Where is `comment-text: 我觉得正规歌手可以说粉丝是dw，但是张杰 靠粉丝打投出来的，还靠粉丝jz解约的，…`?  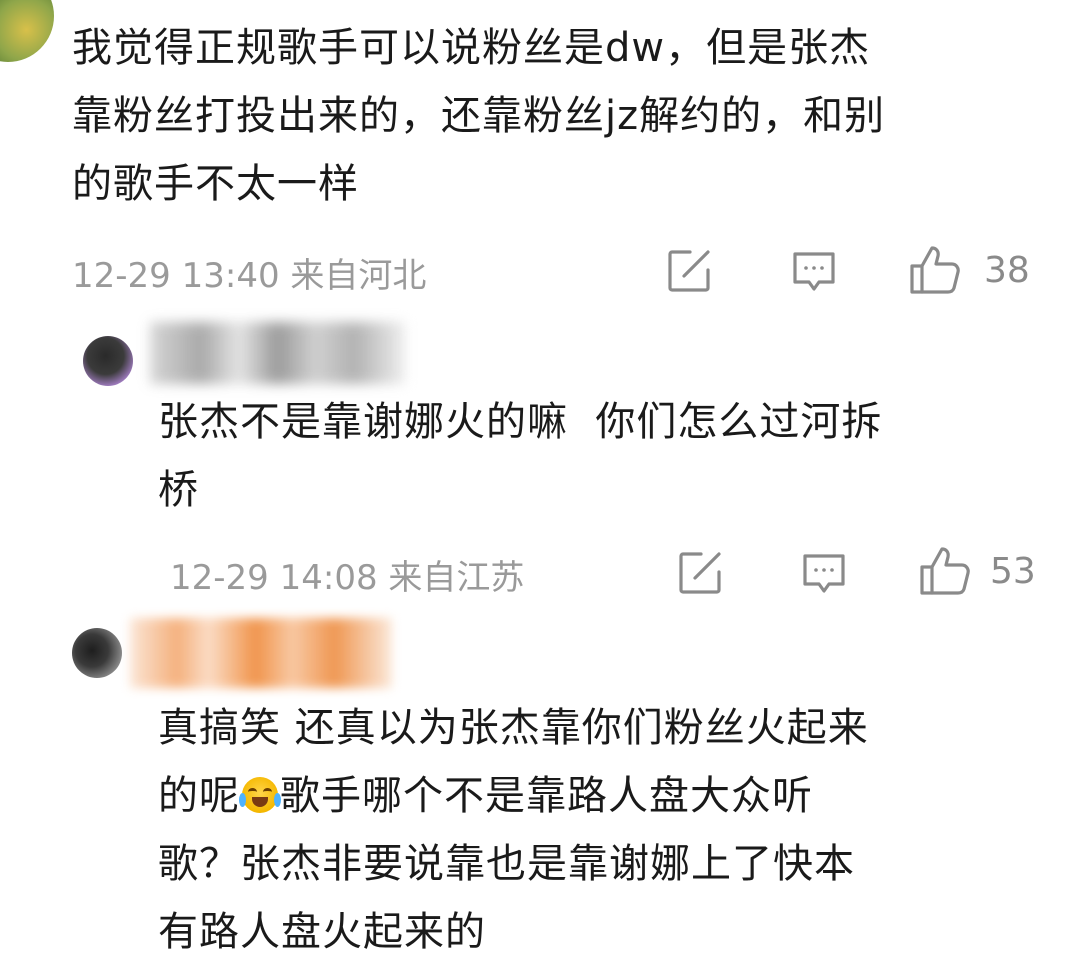 comment-text: 我觉得正规歌手可以说粉丝是dw，但是张杰 靠粉丝打投出来的，还靠粉丝jz解约的，… is located at coordinates (479, 116).